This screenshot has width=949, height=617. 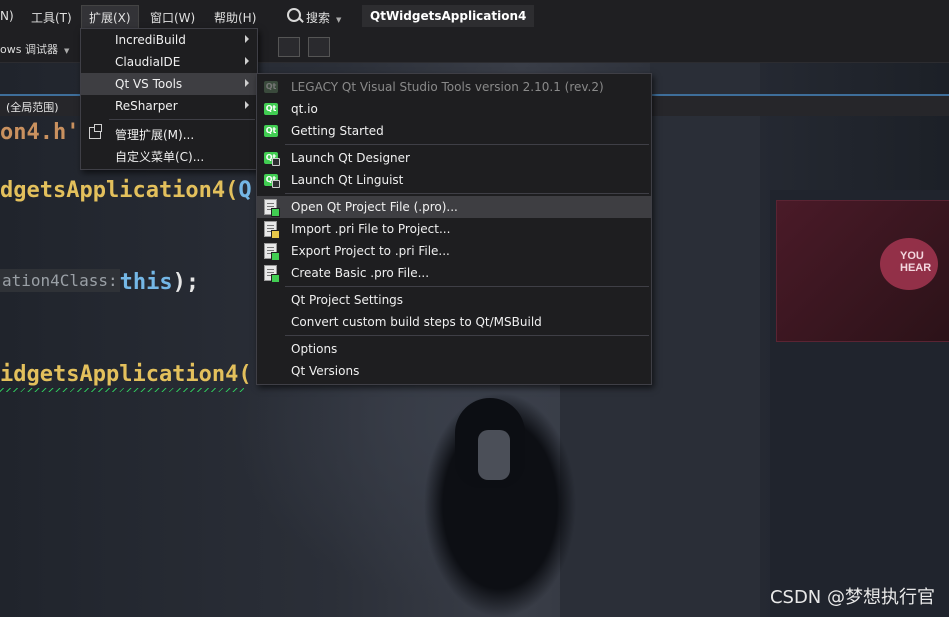 I want to click on code-line: idgetsApplication4(, so click(x=126, y=374).